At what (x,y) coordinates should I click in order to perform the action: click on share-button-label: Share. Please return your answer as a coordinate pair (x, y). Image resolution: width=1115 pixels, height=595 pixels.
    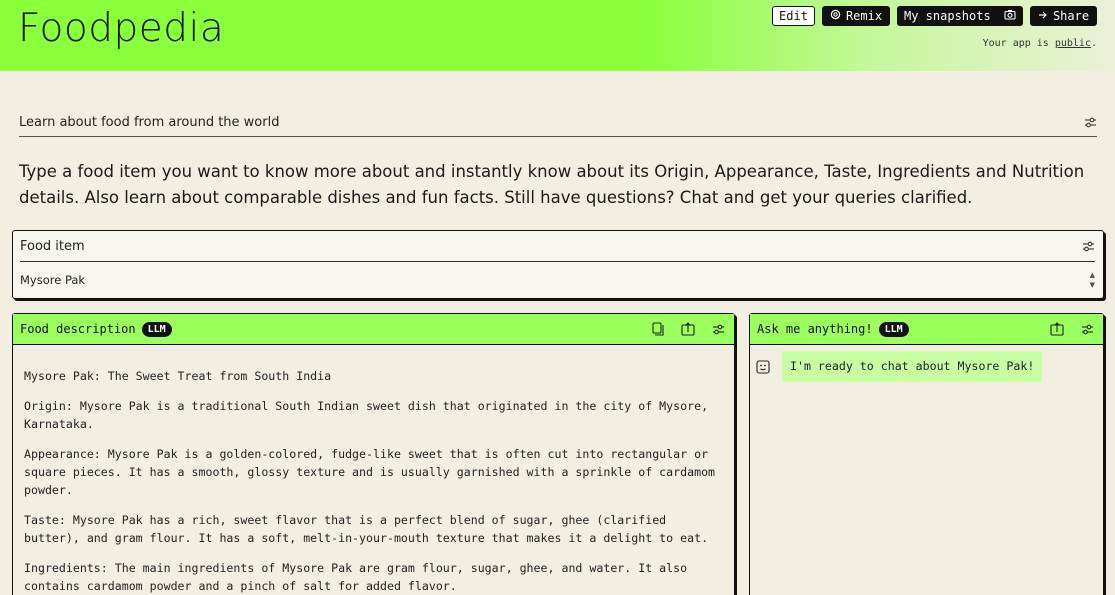
    Looking at the image, I should click on (1071, 16).